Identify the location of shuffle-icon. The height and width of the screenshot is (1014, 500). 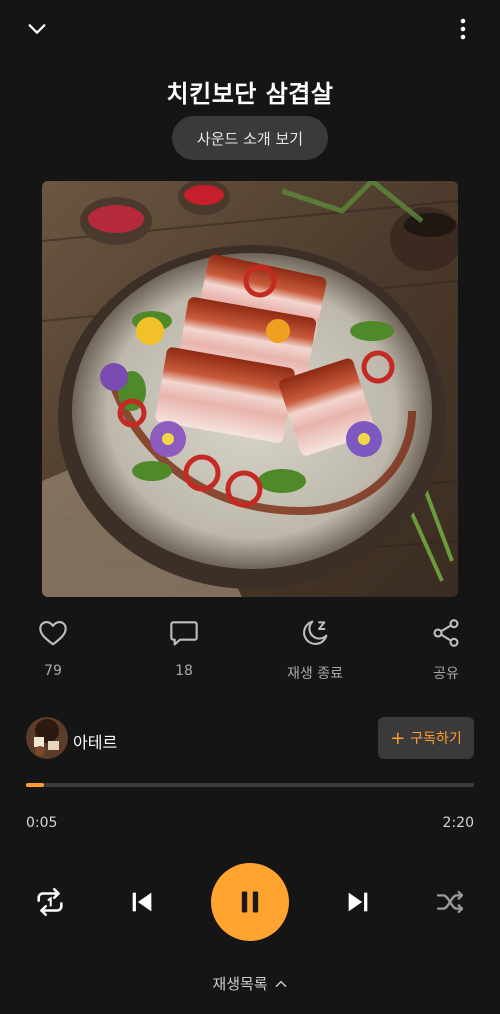
(450, 902).